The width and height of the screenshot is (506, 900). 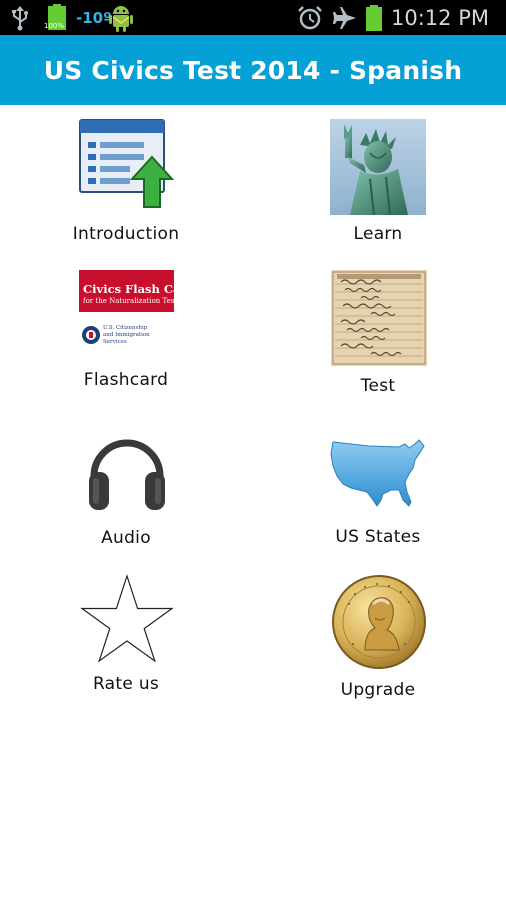 I want to click on cover-subtitle: for the Naturalization Test, so click(x=128, y=301).